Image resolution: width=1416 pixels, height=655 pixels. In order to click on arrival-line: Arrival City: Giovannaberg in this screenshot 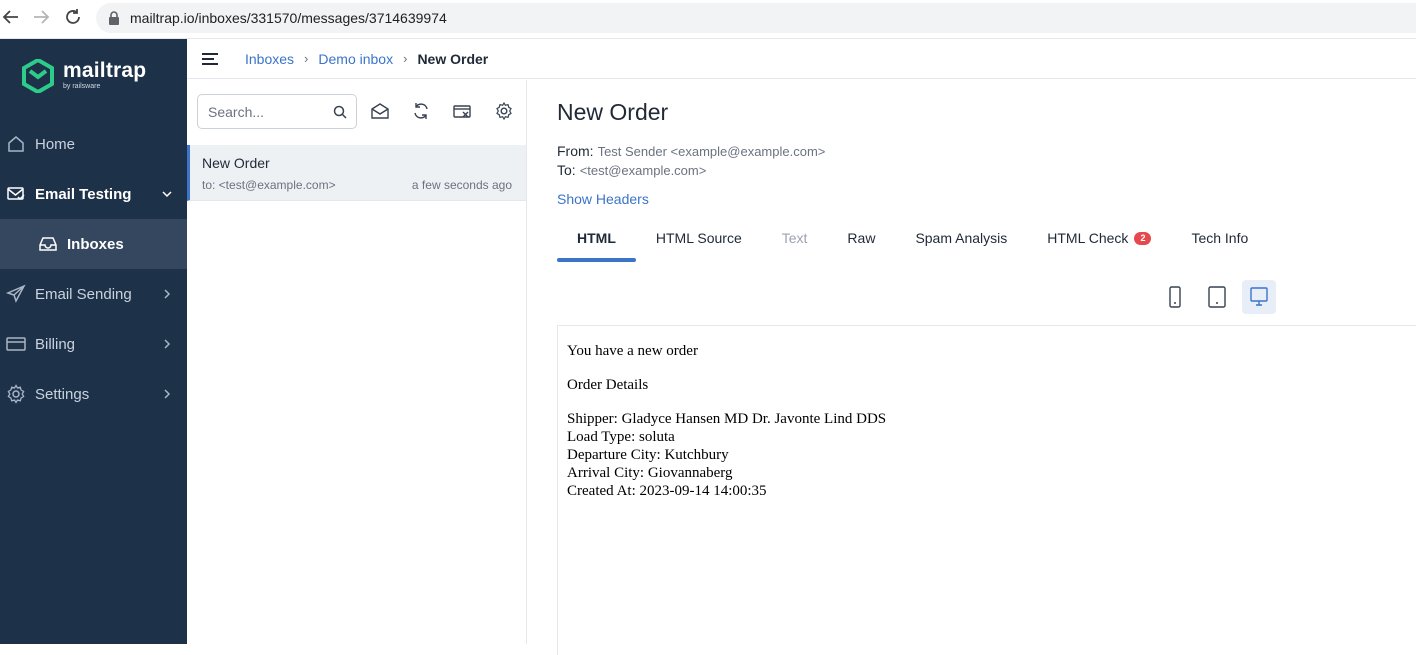, I will do `click(650, 473)`.